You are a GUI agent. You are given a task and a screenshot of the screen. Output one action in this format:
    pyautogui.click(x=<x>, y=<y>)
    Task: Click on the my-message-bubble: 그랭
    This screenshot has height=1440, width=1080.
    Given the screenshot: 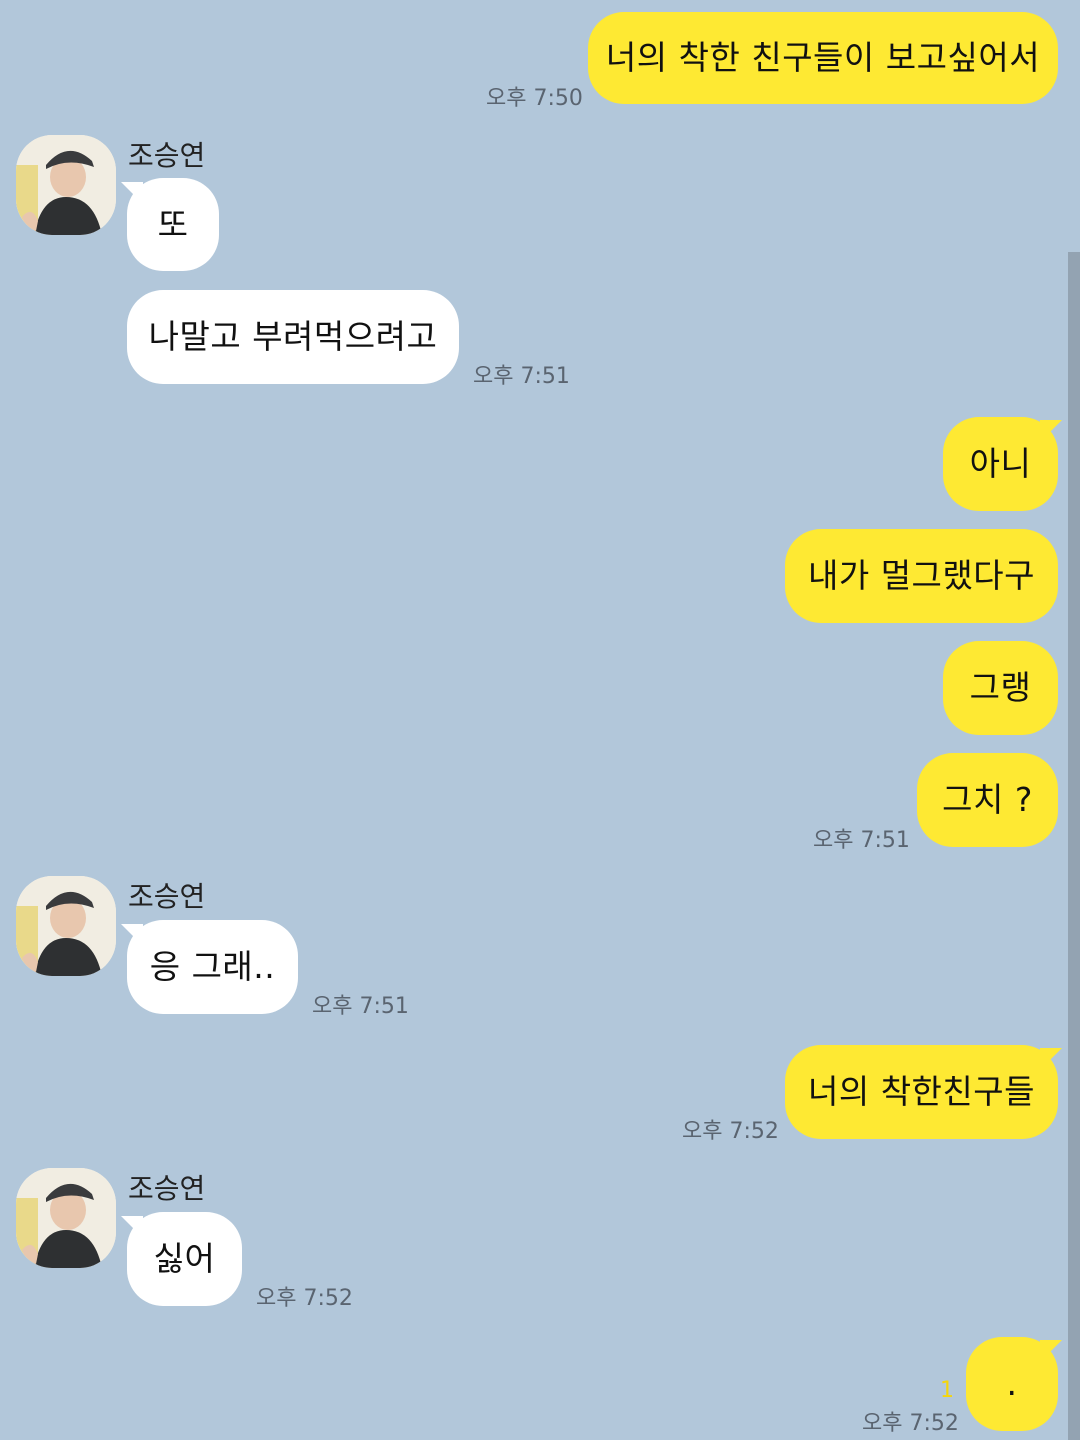 What is the action you would take?
    pyautogui.click(x=1000, y=688)
    